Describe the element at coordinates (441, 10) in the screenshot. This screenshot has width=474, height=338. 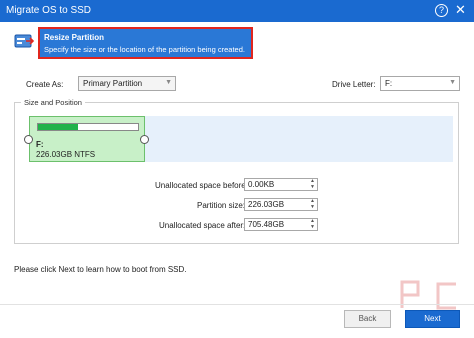
I see `help-icon: ?` at that location.